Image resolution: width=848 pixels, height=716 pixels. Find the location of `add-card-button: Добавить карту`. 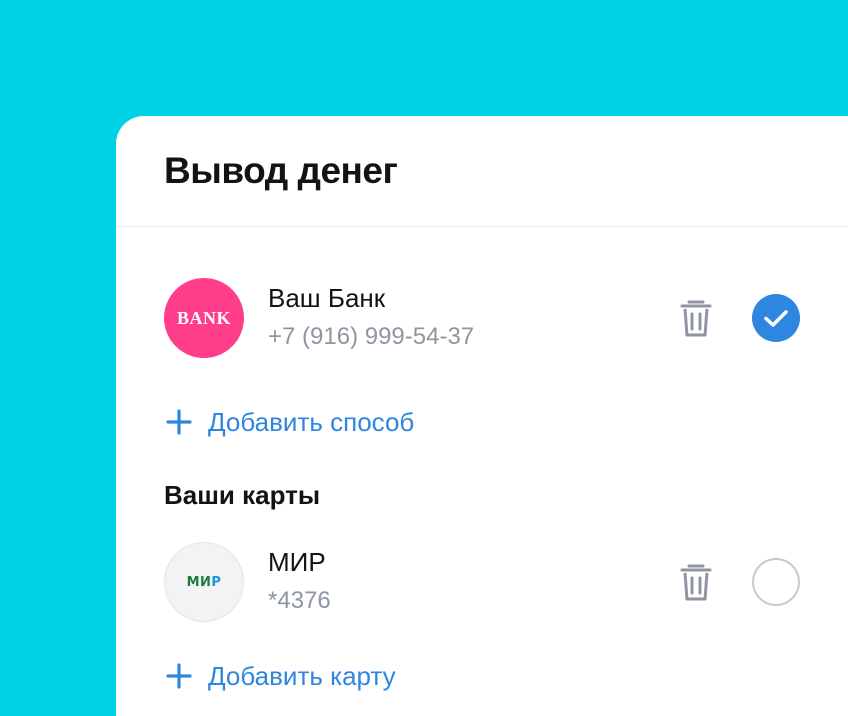

add-card-button: Добавить карту is located at coordinates (280, 676).